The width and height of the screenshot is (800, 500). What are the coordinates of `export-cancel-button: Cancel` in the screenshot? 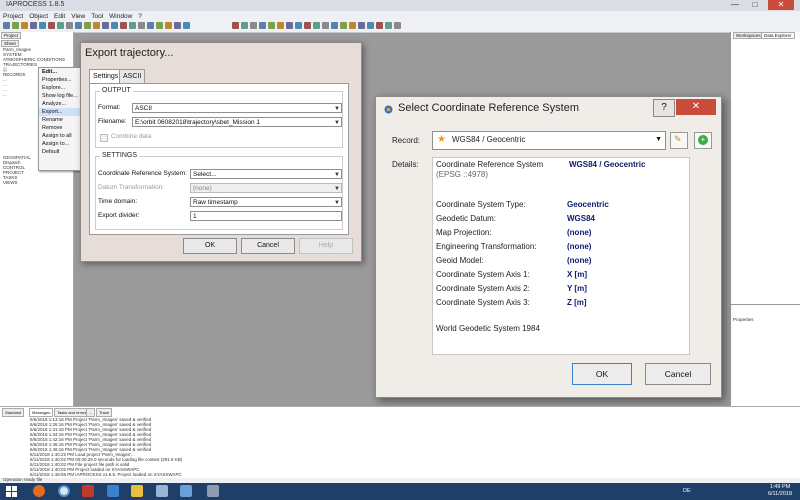 It's located at (268, 246).